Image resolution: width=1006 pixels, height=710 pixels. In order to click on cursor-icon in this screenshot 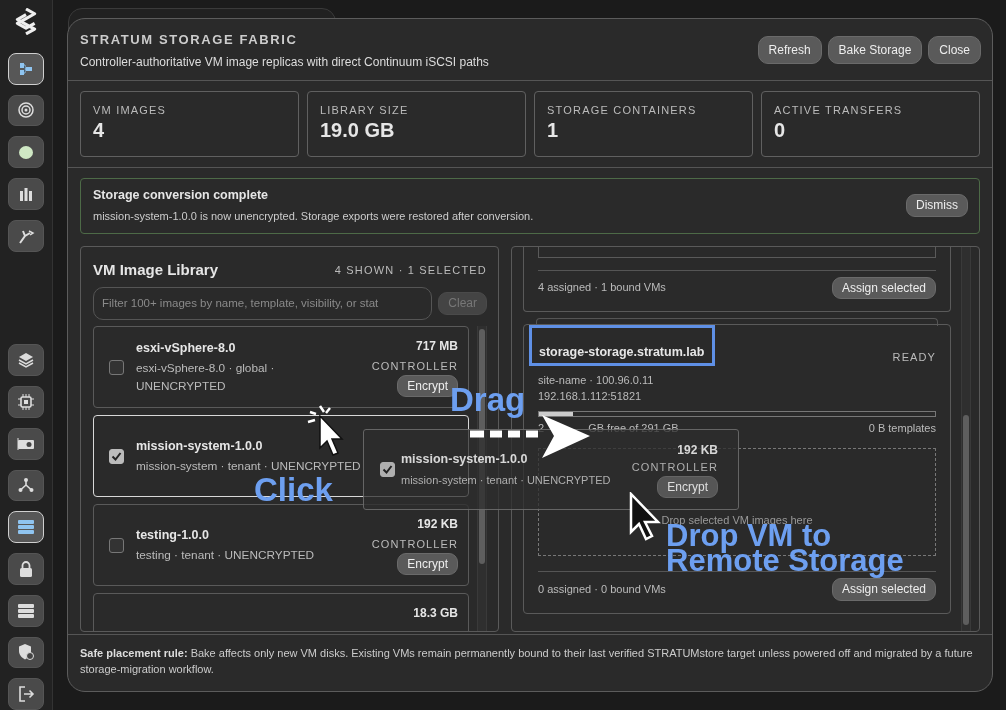, I will do `click(645, 517)`.